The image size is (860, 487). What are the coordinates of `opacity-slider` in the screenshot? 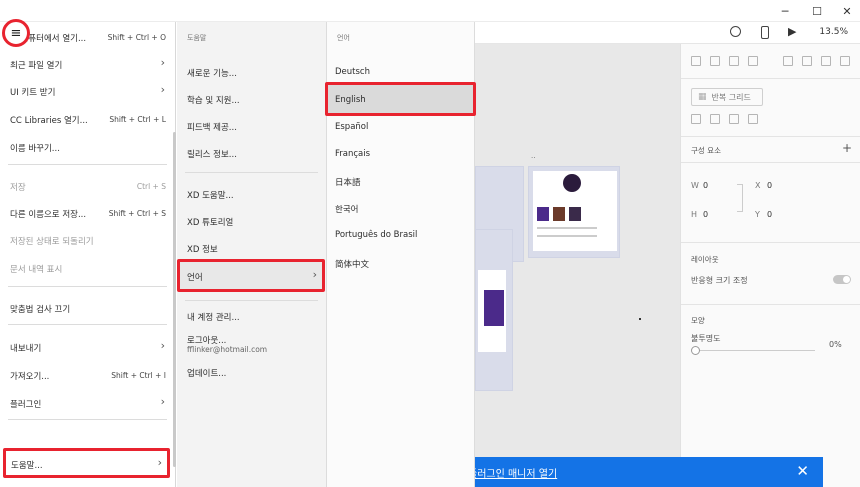 It's located at (754, 350).